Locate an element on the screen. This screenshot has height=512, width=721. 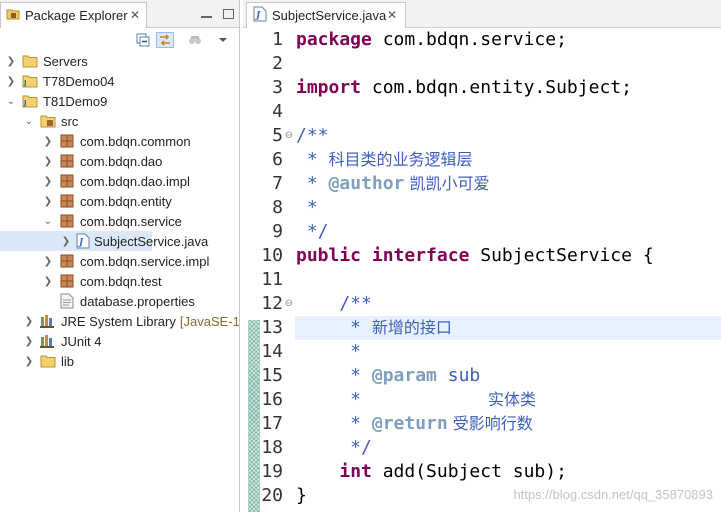
line-number: 3 is located at coordinates (277, 87).